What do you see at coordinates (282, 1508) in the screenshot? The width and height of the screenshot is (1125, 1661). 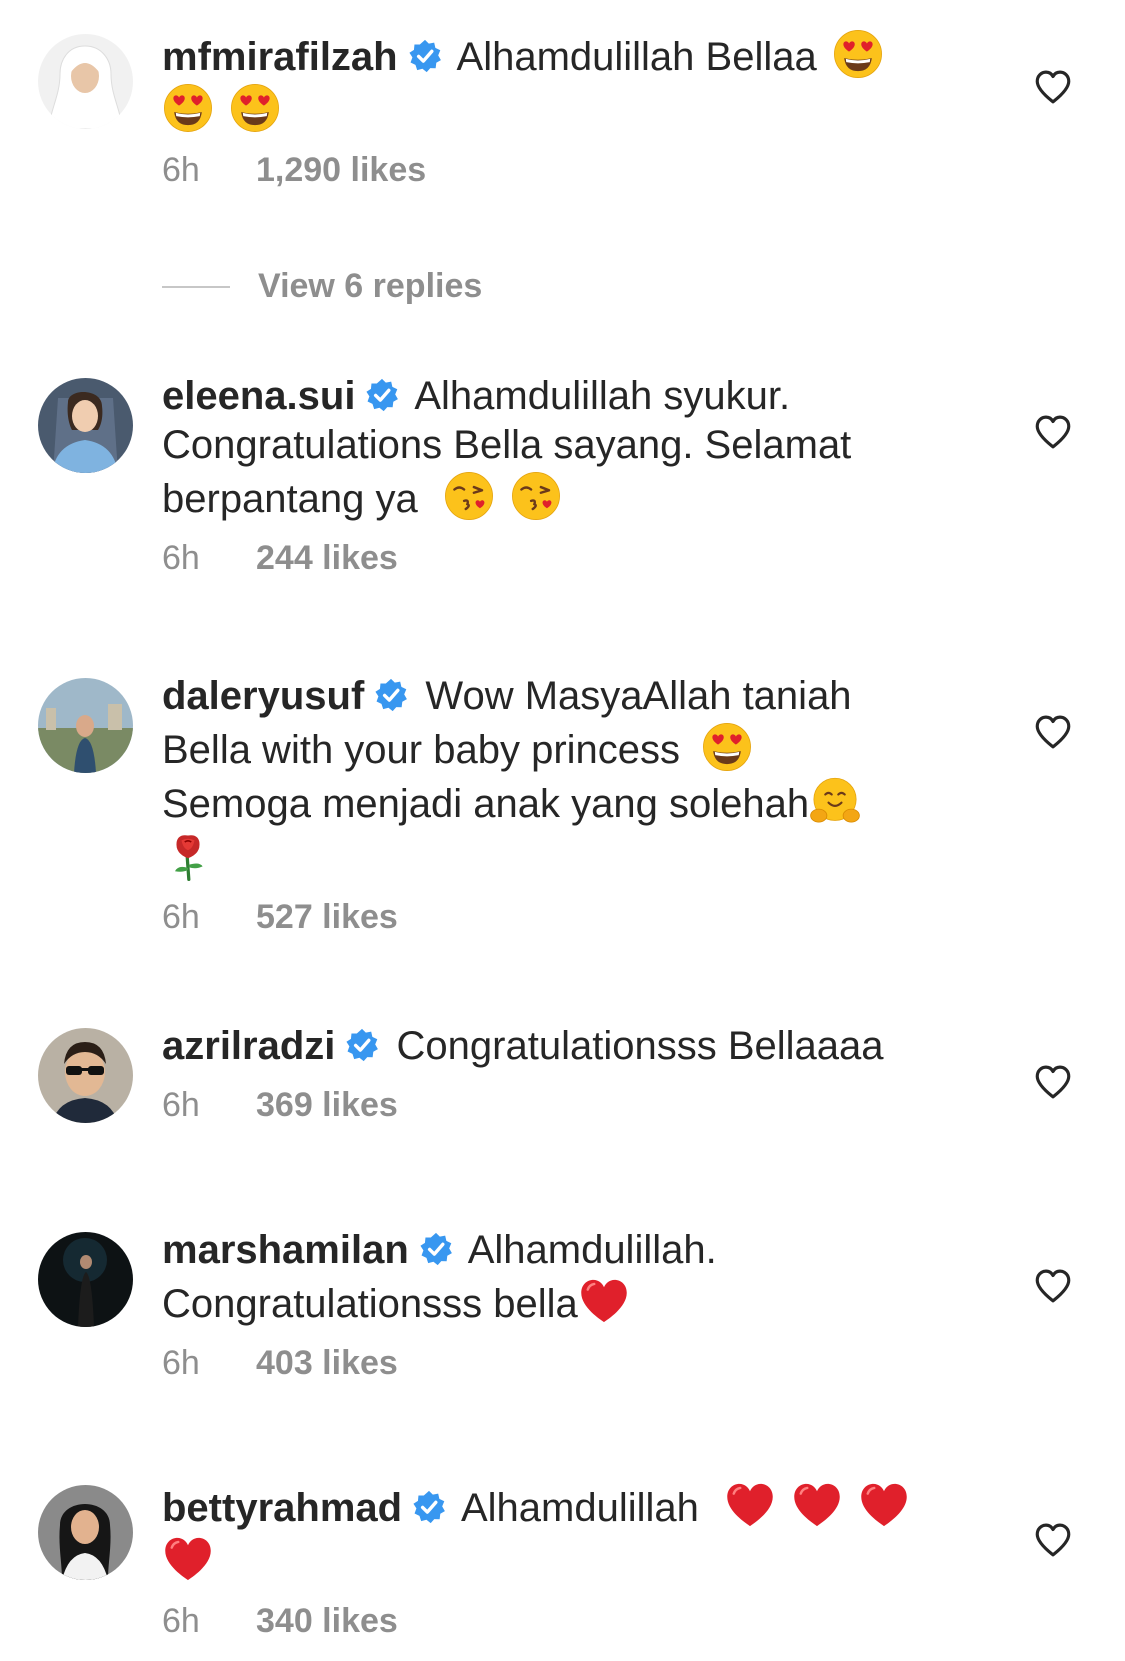 I see `username-link: bettyrahmad` at bounding box center [282, 1508].